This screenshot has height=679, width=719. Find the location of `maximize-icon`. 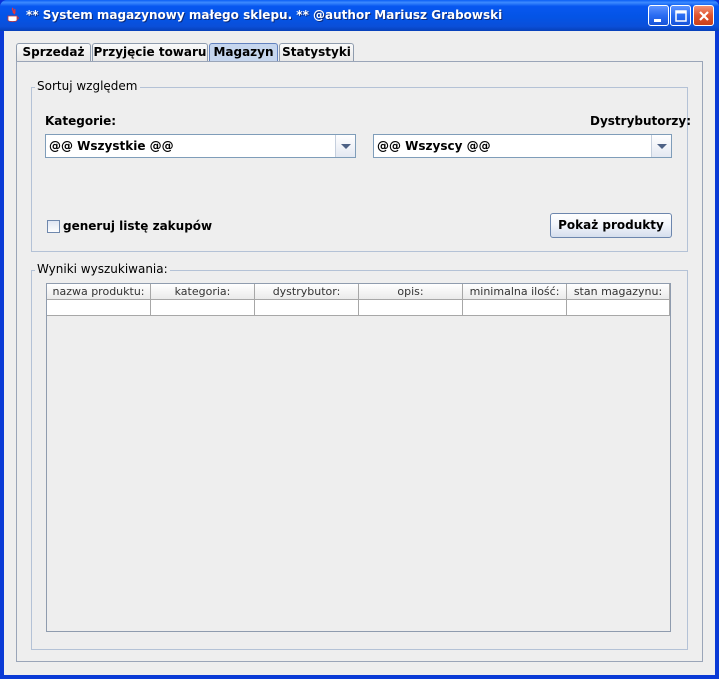

maximize-icon is located at coordinates (681, 16).